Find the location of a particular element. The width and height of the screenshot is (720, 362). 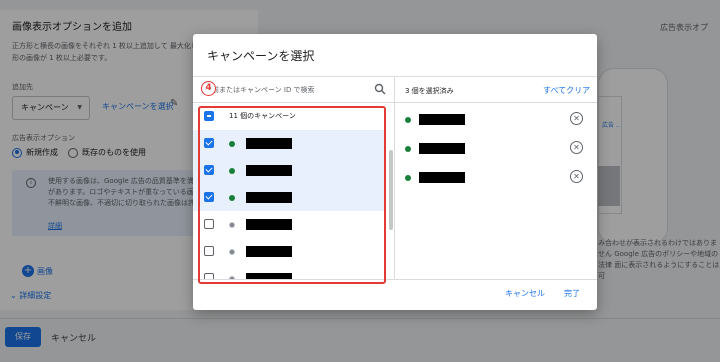

annotation-highlight-box is located at coordinates (292, 195).